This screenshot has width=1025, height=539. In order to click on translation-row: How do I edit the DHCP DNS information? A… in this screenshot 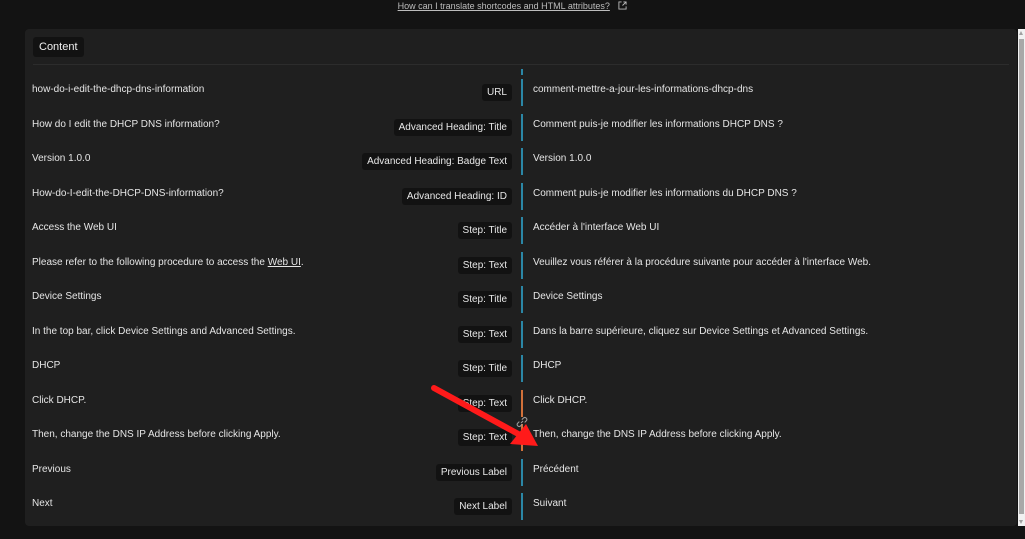, I will do `click(521, 126)`.